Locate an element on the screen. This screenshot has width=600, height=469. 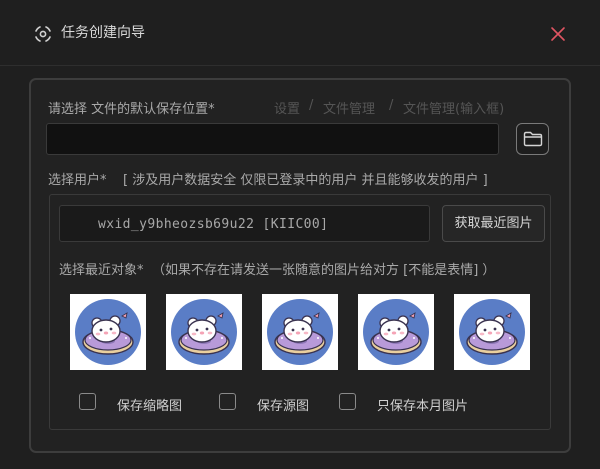
save-thumbnail-checkbox is located at coordinates (87, 401).